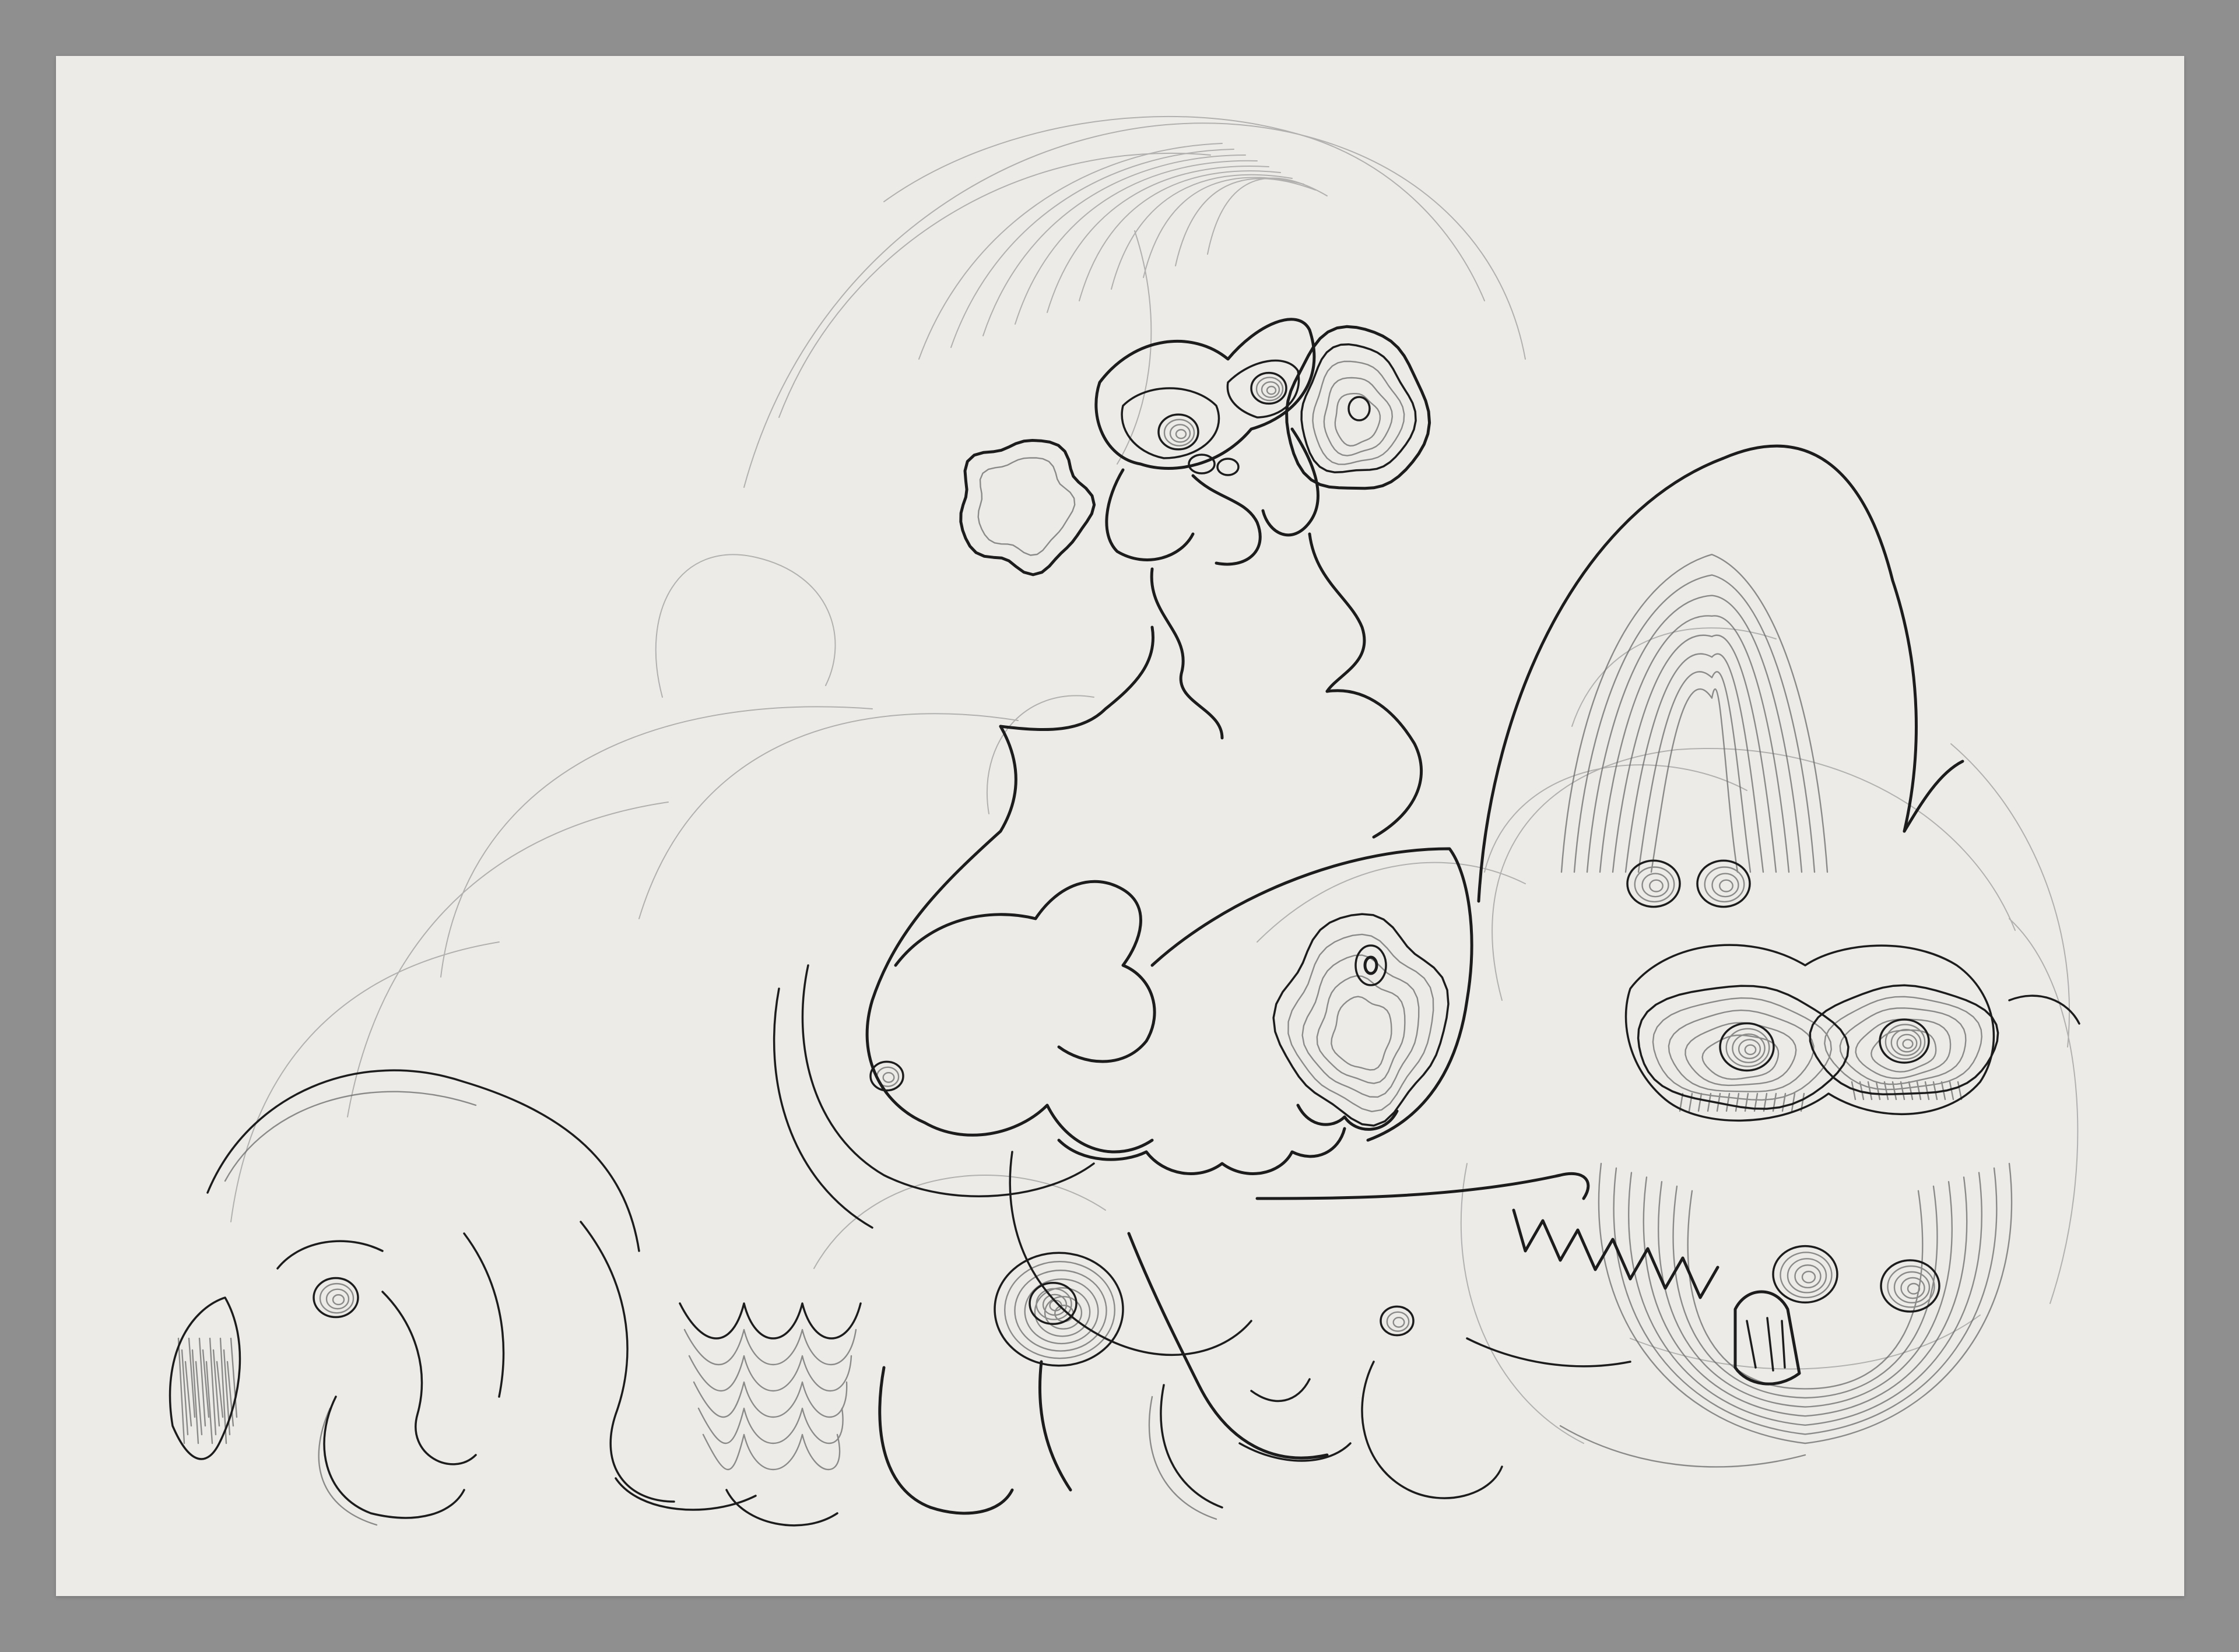 This screenshot has width=2239, height=1652. I want to click on torso-contour, so click(948, 1080).